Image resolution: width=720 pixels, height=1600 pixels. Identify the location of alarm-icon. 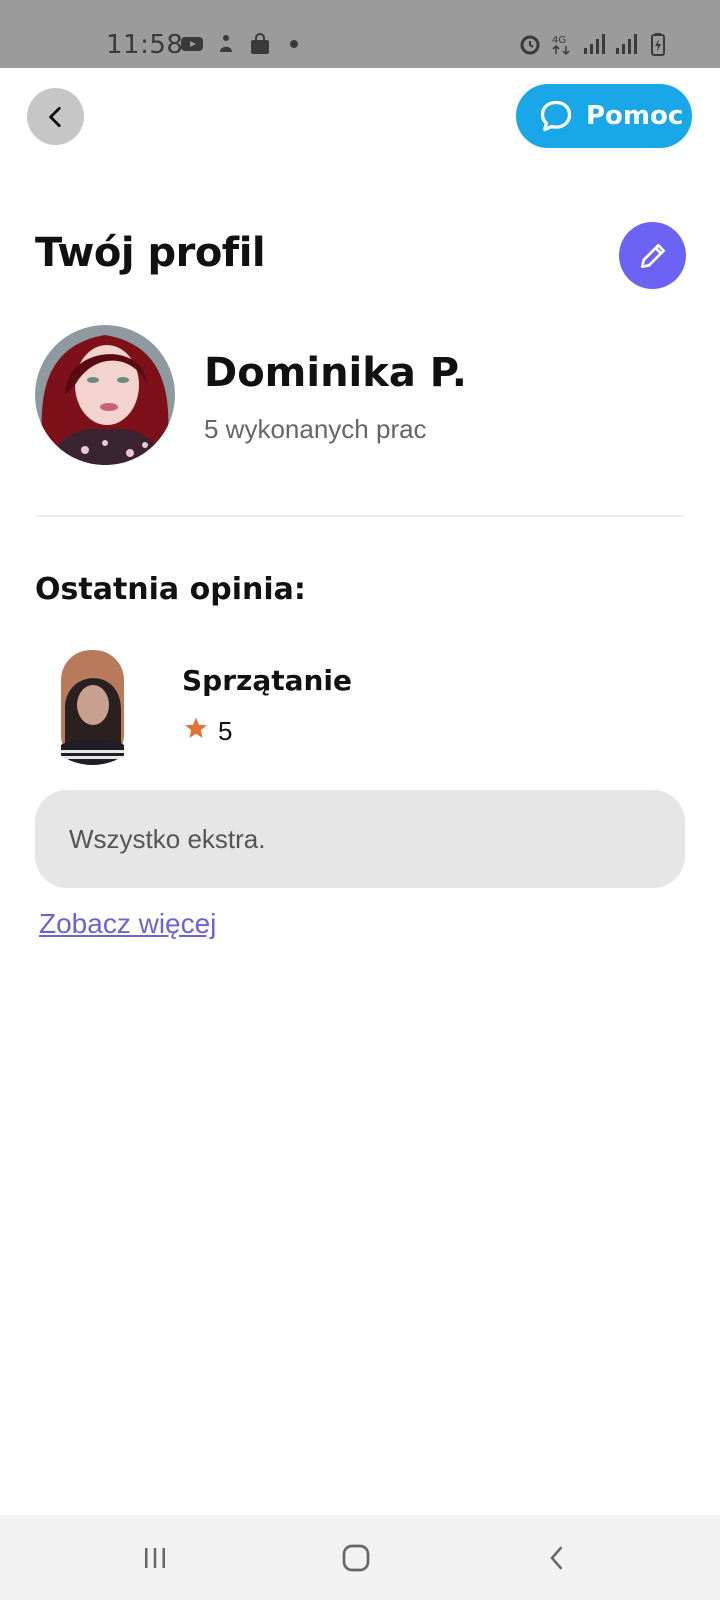
(530, 45).